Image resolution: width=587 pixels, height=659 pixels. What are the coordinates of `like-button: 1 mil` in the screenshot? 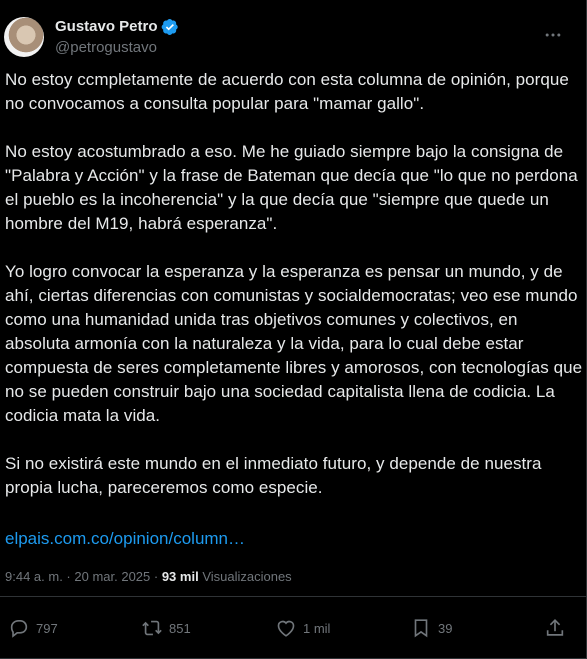 It's located at (302, 628).